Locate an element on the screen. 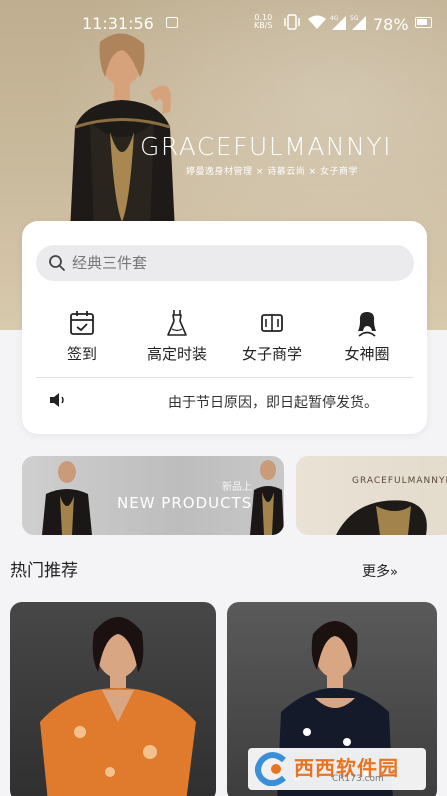 This screenshot has width=447, height=796. quick-action-label: 签到 is located at coordinates (81, 354).